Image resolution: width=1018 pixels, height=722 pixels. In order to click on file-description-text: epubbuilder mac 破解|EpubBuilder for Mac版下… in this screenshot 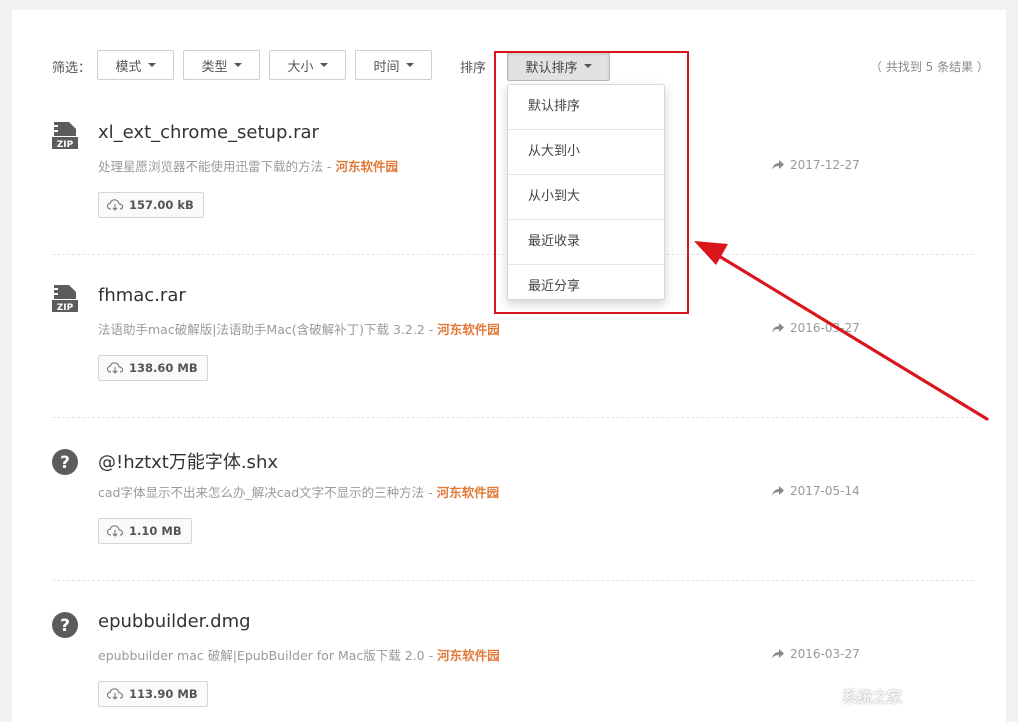, I will do `click(268, 655)`.